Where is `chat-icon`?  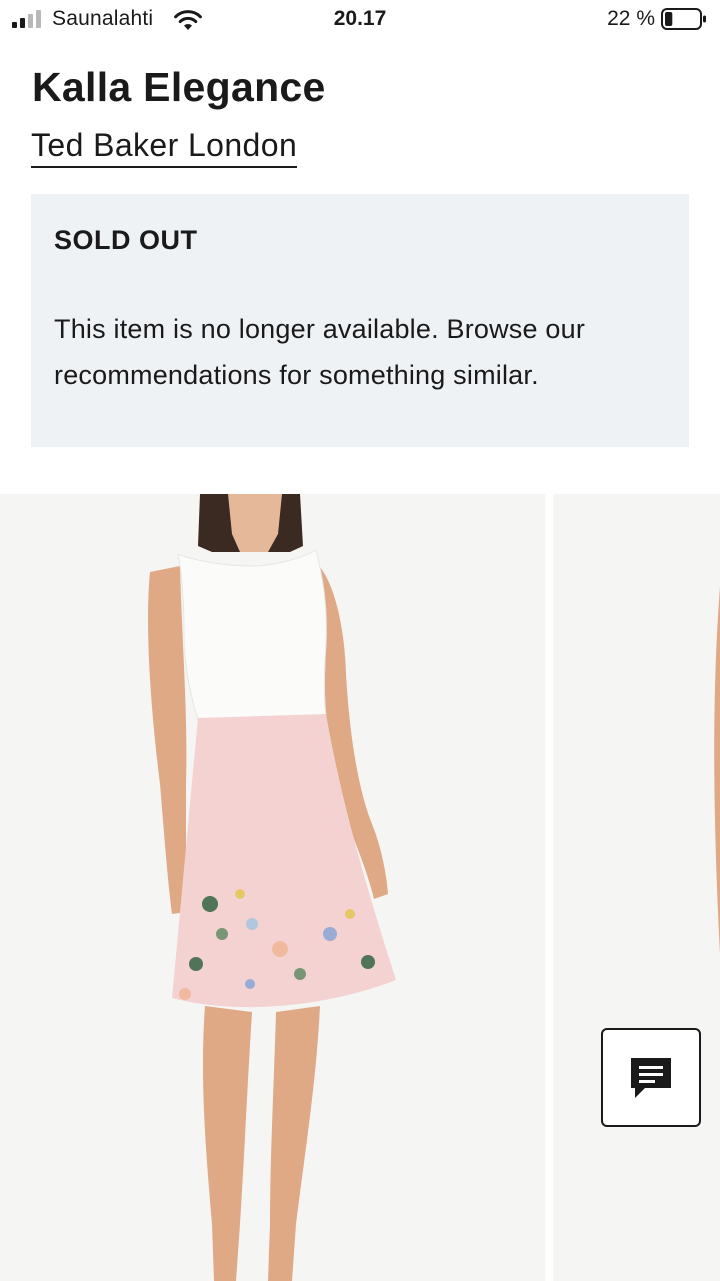 chat-icon is located at coordinates (651, 1077).